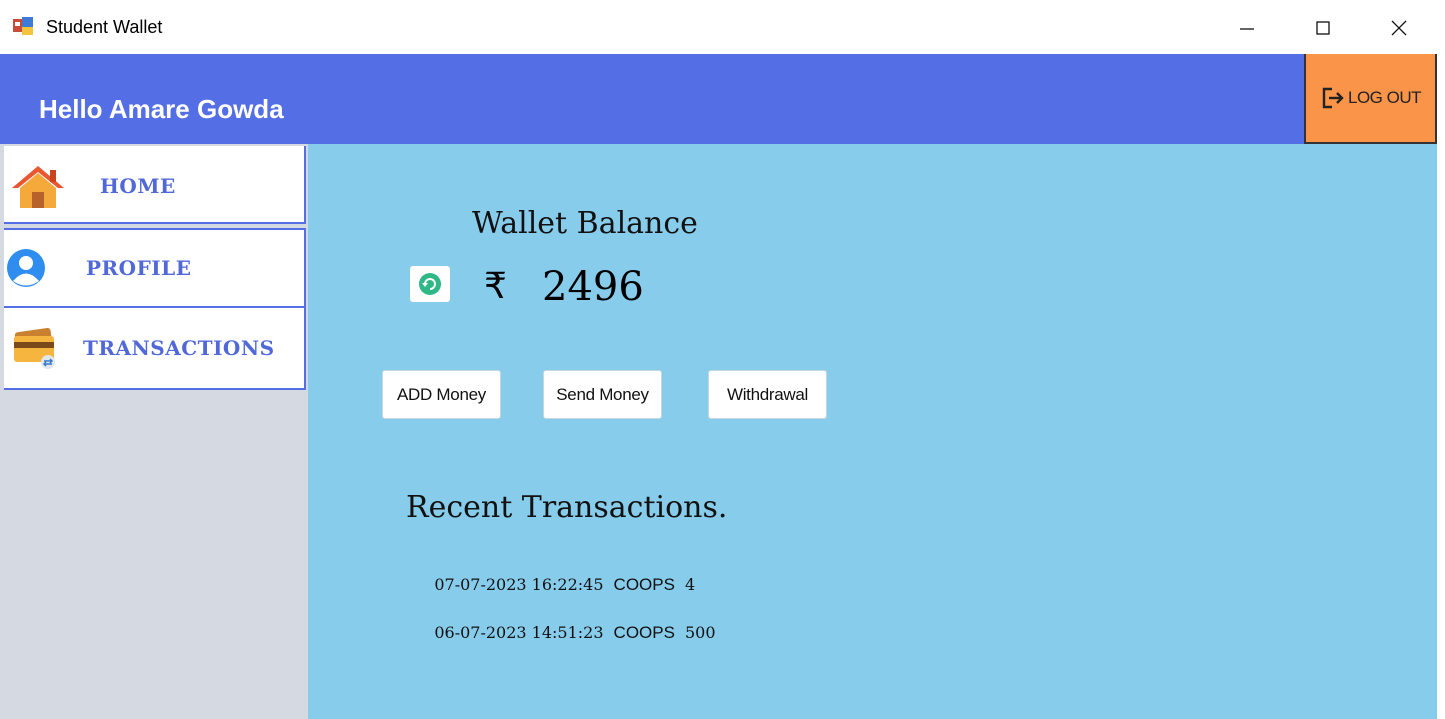  Describe the element at coordinates (138, 186) in the screenshot. I see `sidebar-item-label: HOME` at that location.